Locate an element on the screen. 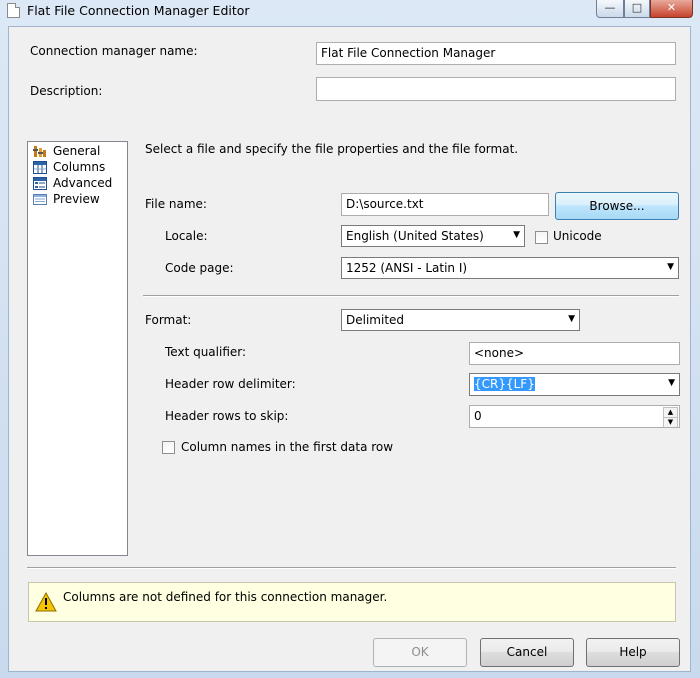  locale-label: Locale: is located at coordinates (186, 236).